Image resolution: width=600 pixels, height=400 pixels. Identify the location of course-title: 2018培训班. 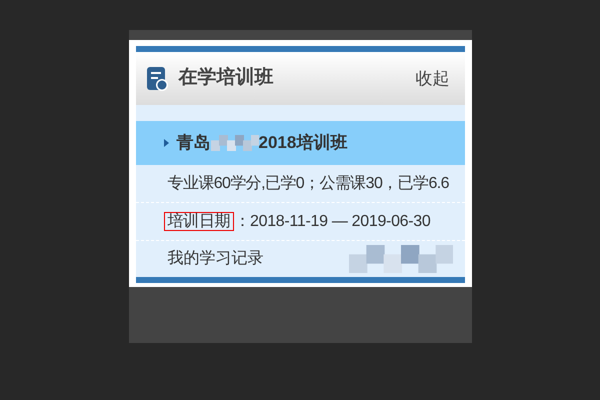
(303, 143).